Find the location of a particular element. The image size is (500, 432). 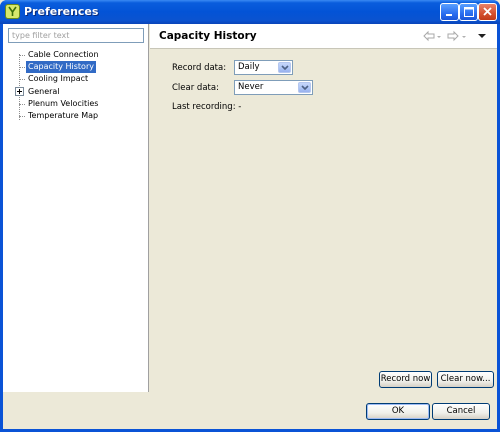

close-button is located at coordinates (487, 12).